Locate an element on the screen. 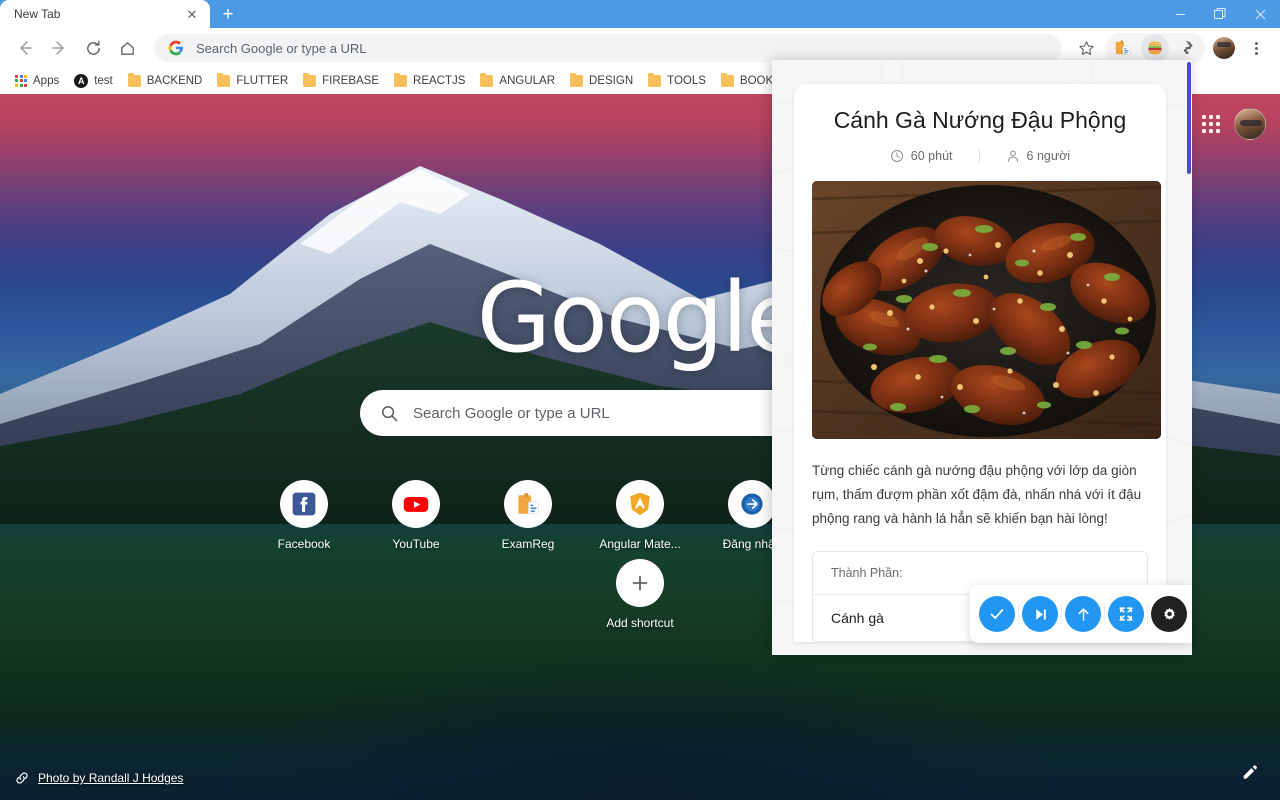 This screenshot has width=1280, height=800. account-avatar is located at coordinates (1250, 124).